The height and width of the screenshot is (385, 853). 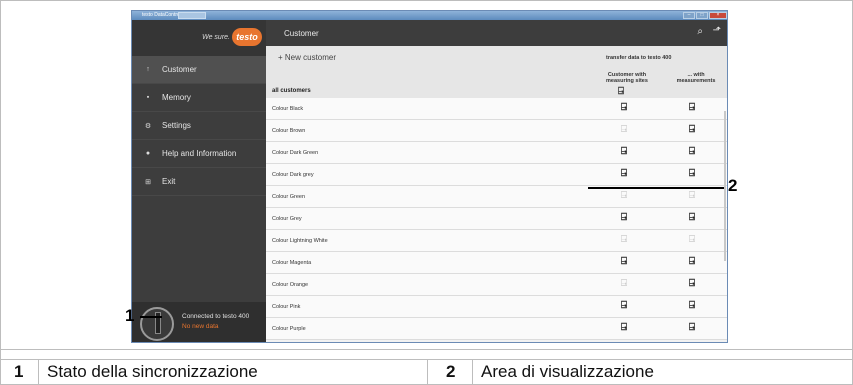 What do you see at coordinates (192, 15) in the screenshot?
I see `title-tab` at bounding box center [192, 15].